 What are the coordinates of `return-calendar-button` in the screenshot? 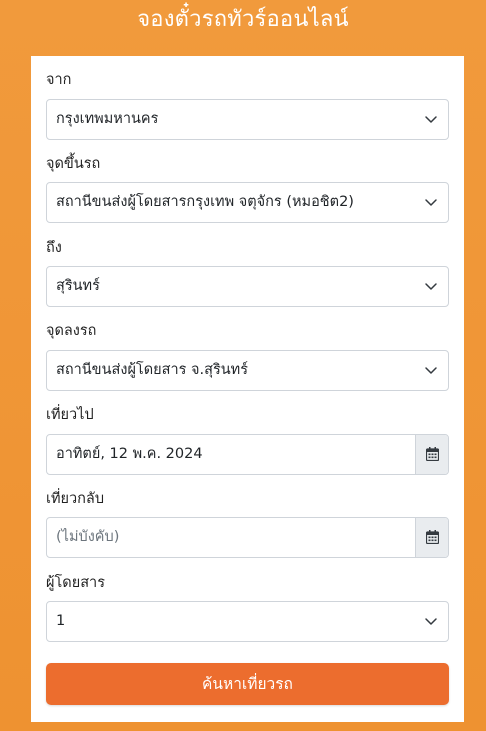 It's located at (431, 537).